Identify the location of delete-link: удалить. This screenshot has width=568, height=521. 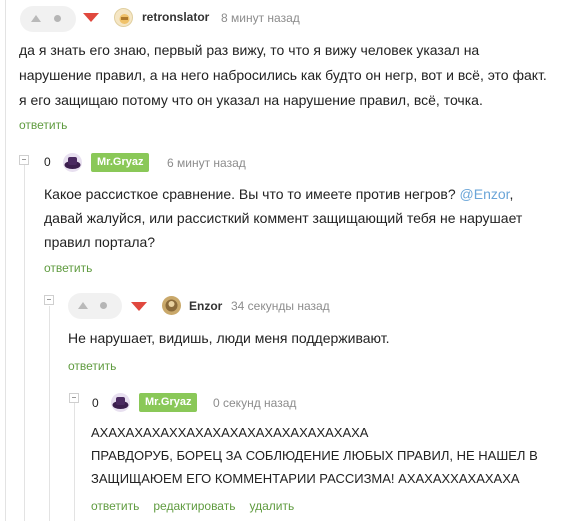
(271, 506).